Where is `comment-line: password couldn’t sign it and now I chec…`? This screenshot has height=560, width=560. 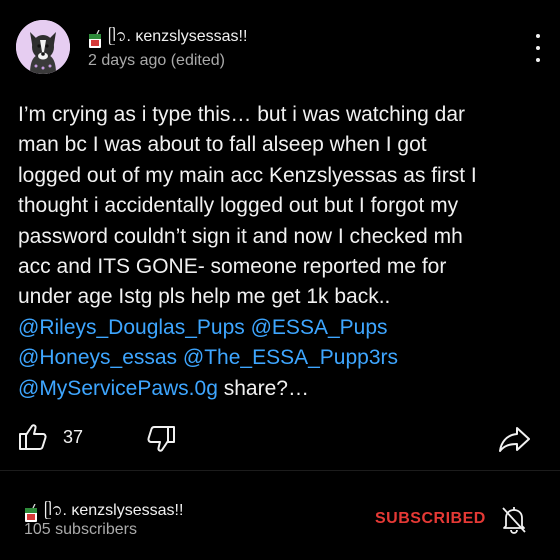 comment-line: password couldn’t sign it and now I chec… is located at coordinates (240, 236).